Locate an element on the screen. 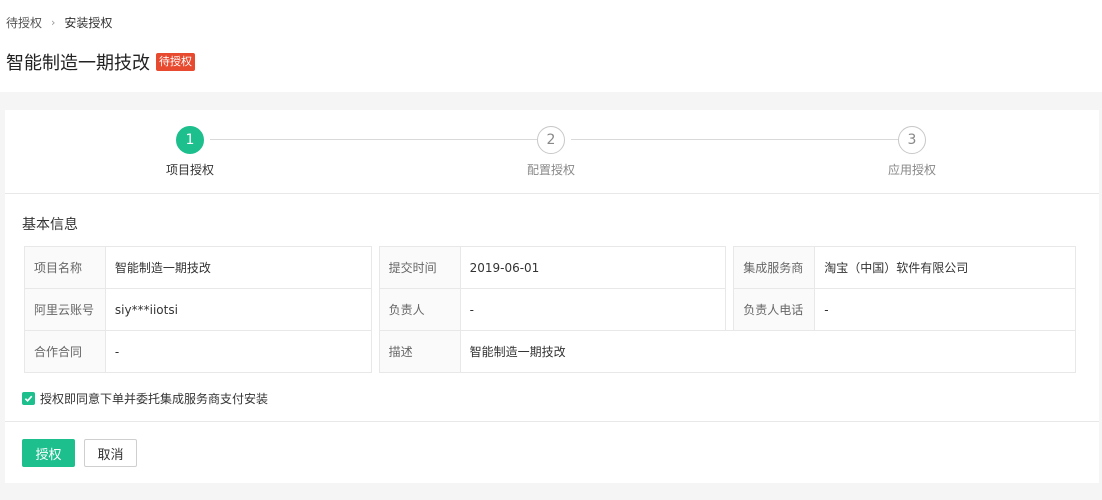  info-key: 集成服务商 is located at coordinates (774, 267).